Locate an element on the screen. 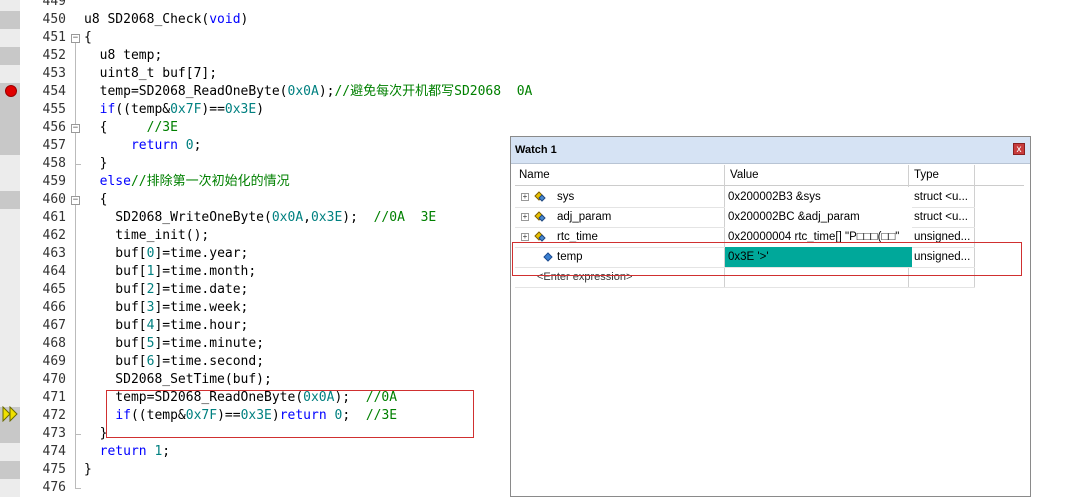 This screenshot has width=1088, height=497. column-type: Type is located at coordinates (926, 175).